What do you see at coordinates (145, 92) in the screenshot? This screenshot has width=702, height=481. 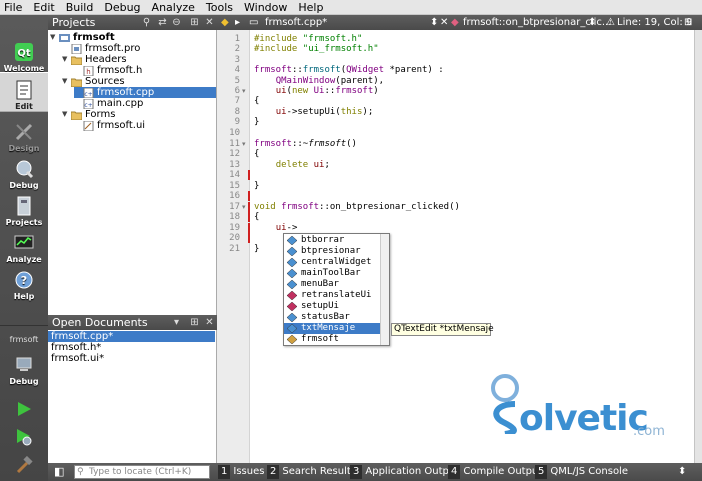 I see `tree-item-file-selected: c+ frmsoft.cpp` at bounding box center [145, 92].